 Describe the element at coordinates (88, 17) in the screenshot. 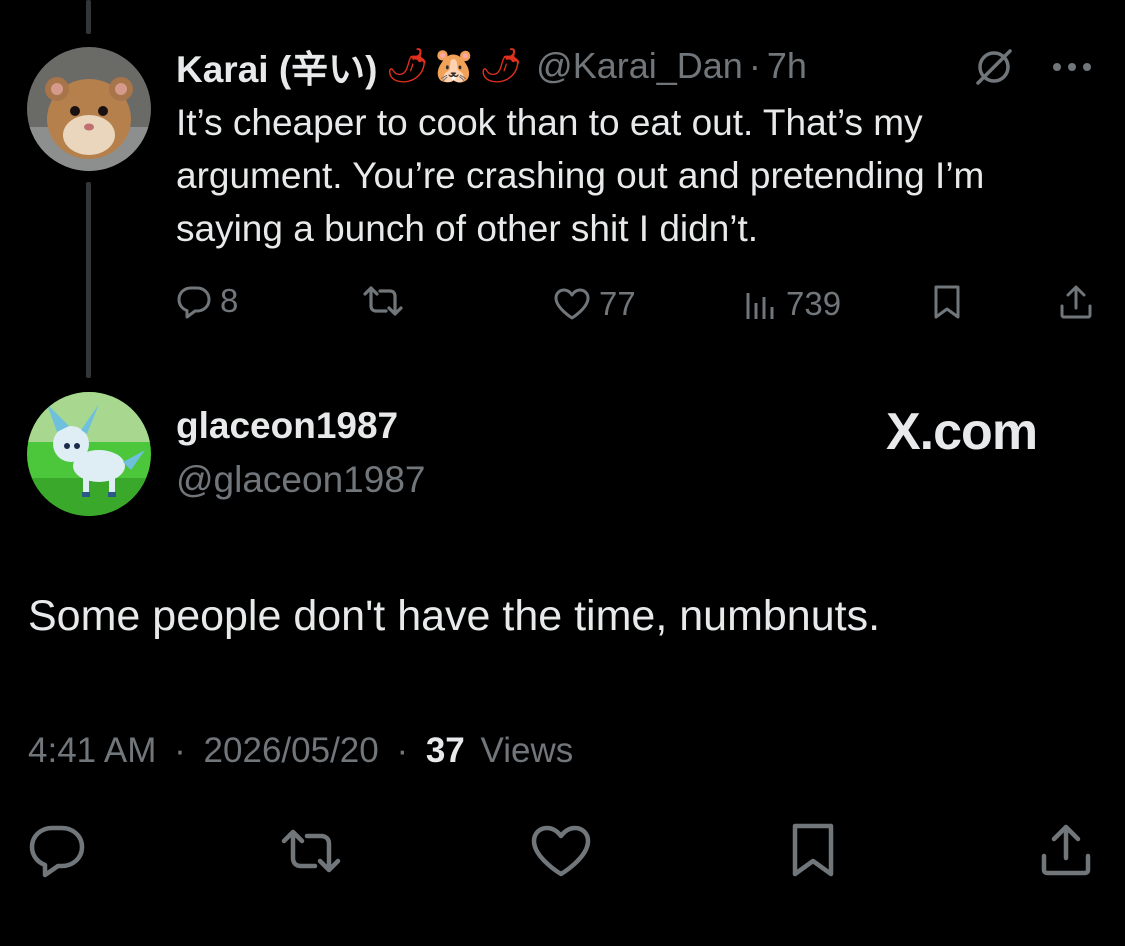

I see `thread-line-top` at that location.